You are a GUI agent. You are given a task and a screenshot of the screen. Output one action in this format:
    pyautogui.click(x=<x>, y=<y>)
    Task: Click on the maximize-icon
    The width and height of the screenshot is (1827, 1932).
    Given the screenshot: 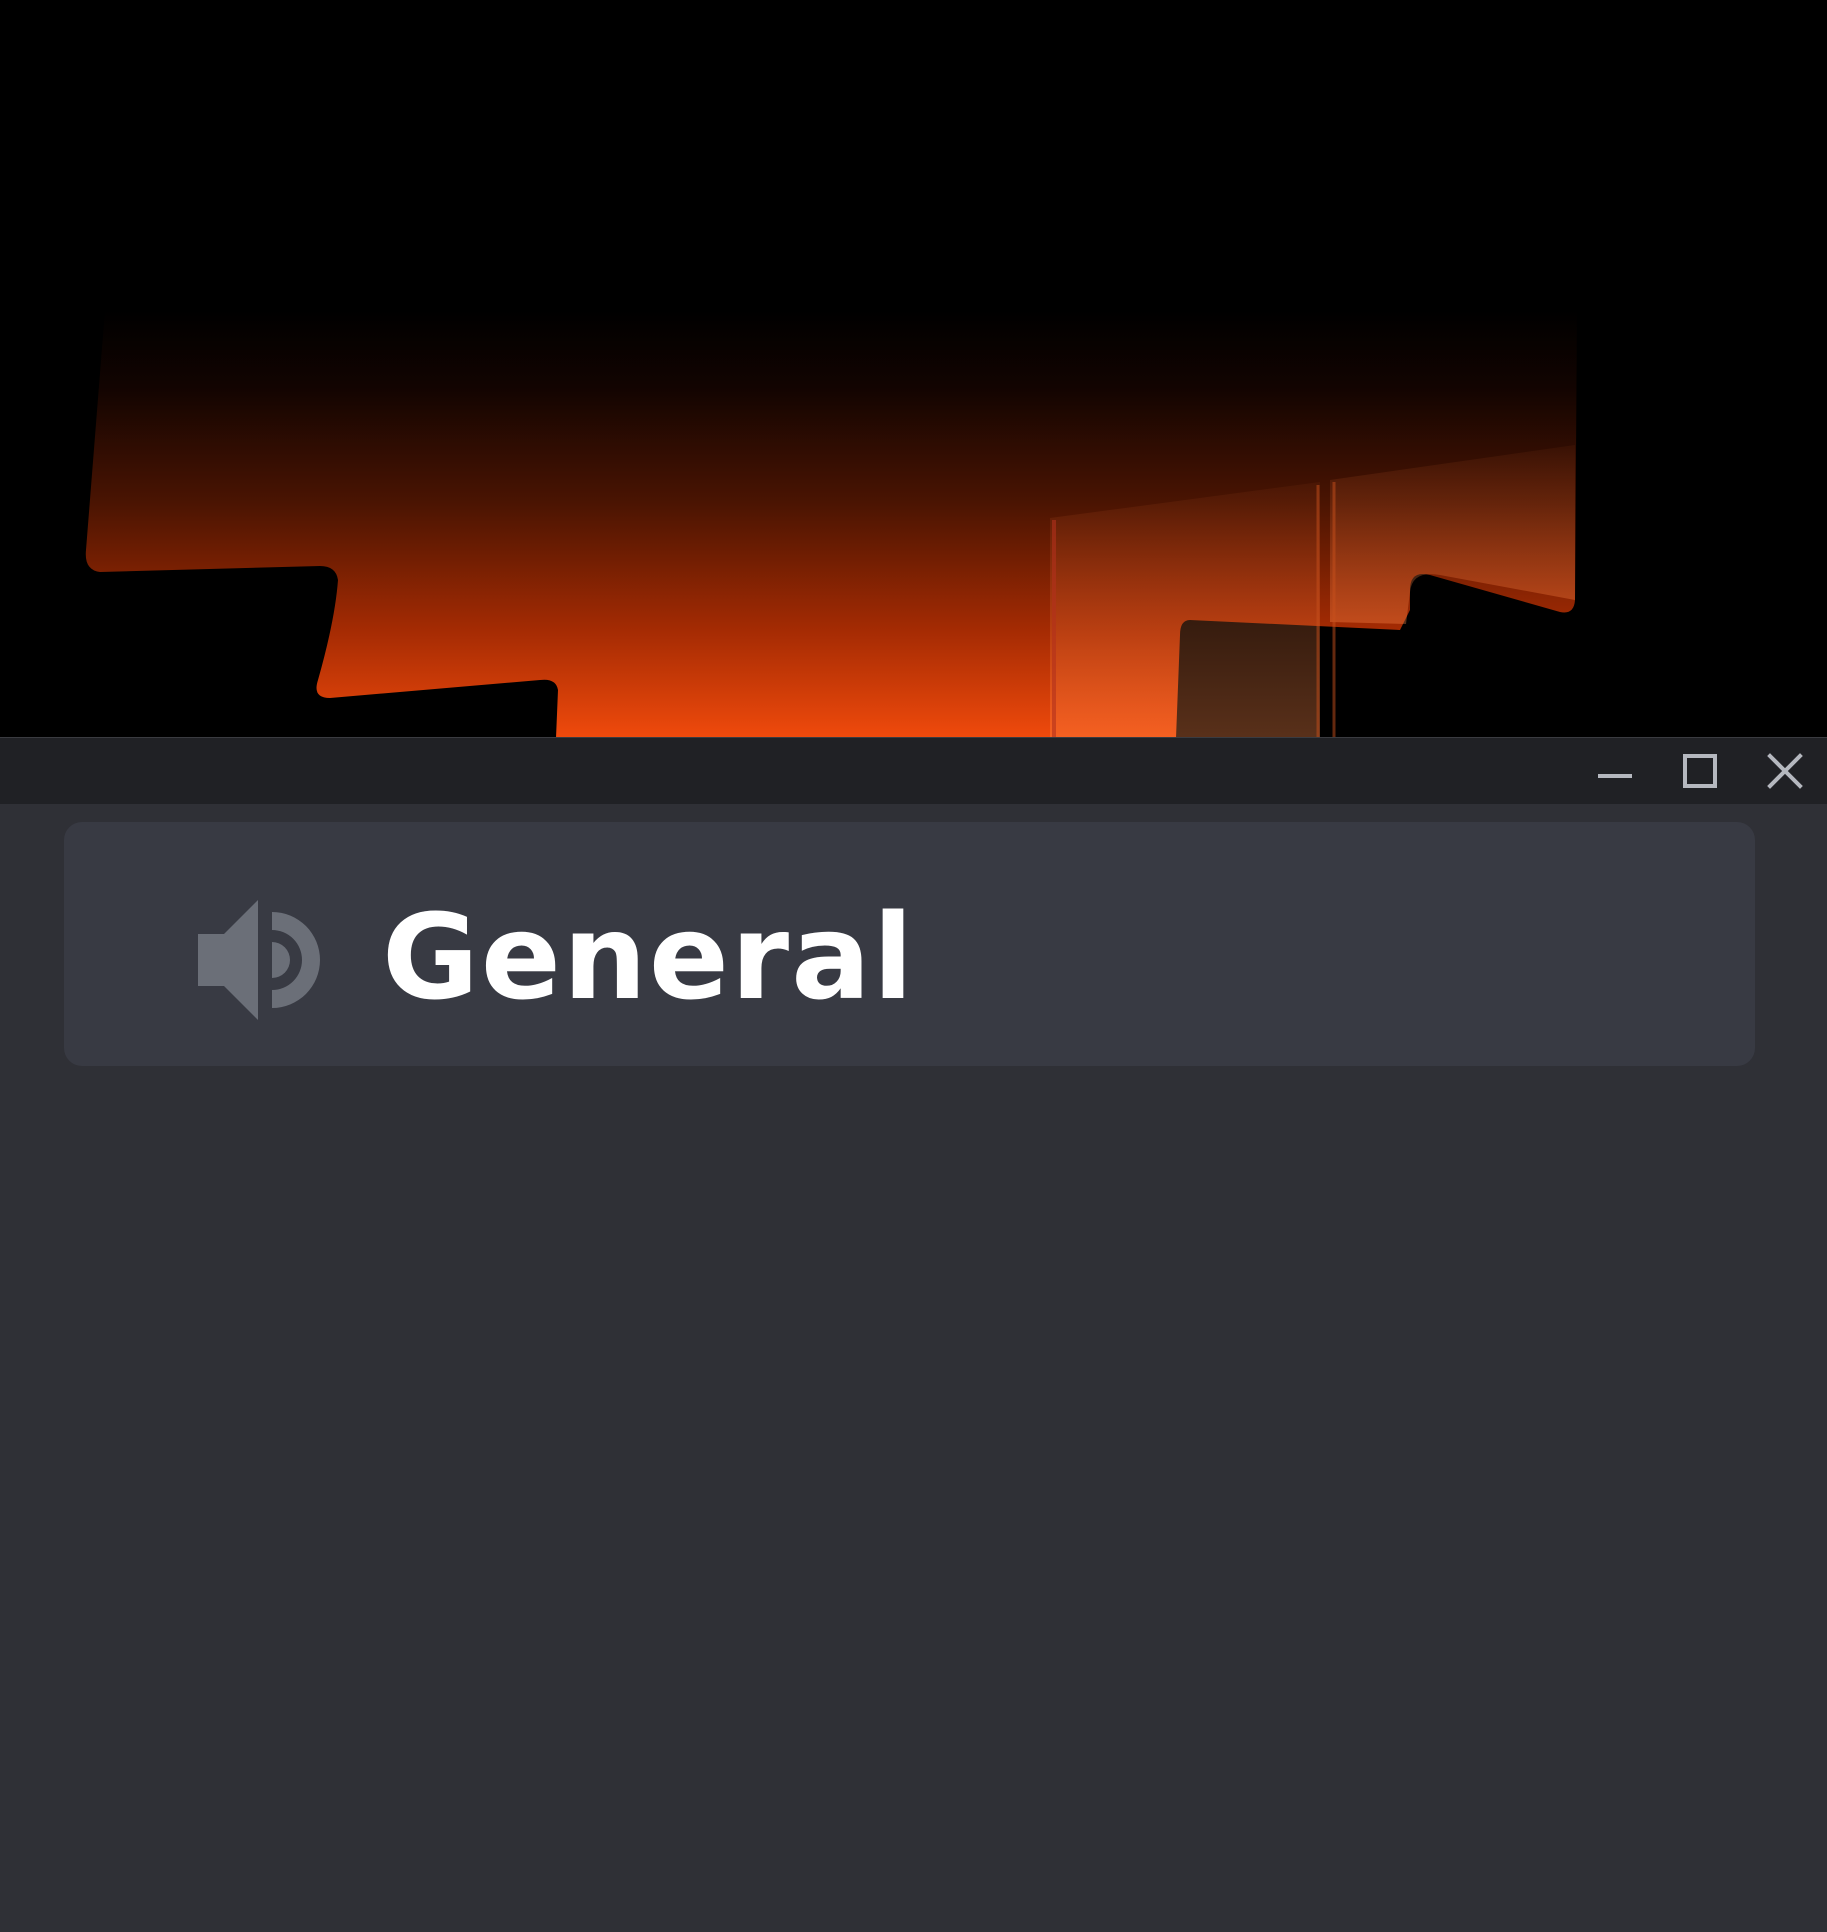 What is the action you would take?
    pyautogui.click(x=1700, y=771)
    